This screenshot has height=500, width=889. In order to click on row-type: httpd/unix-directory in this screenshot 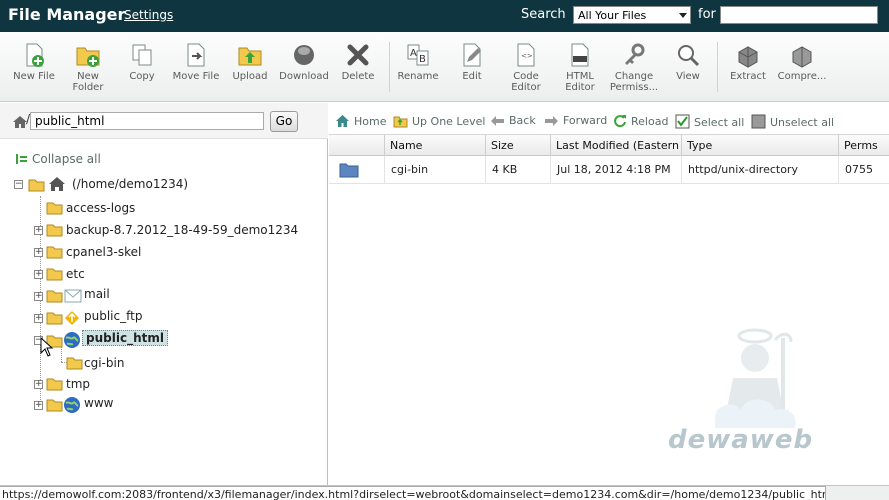, I will do `click(759, 170)`.